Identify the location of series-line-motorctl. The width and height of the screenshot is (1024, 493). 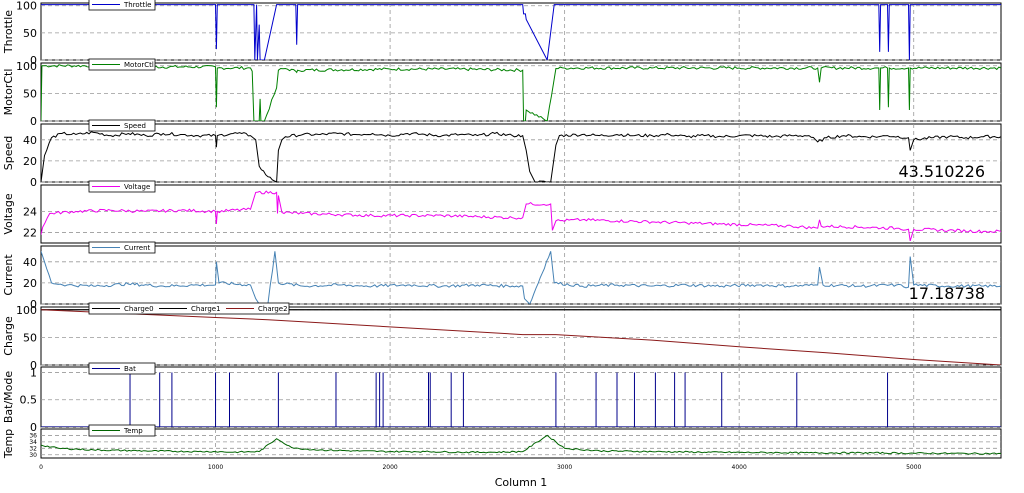
(521, 92).